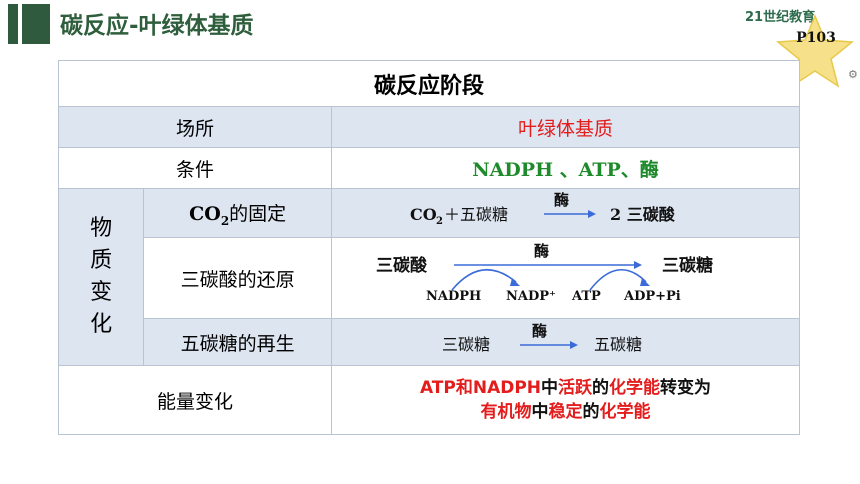 The image size is (860, 484). Describe the element at coordinates (816, 38) in the screenshot. I see `page-tag: P103` at that location.